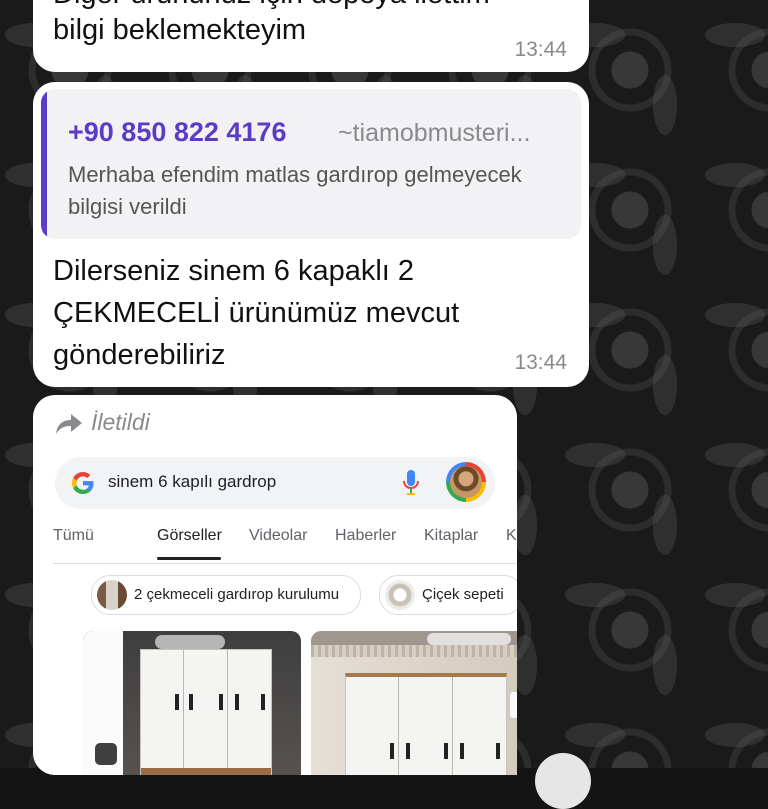  Describe the element at coordinates (189, 558) in the screenshot. I see `active-tab-indicator` at that location.